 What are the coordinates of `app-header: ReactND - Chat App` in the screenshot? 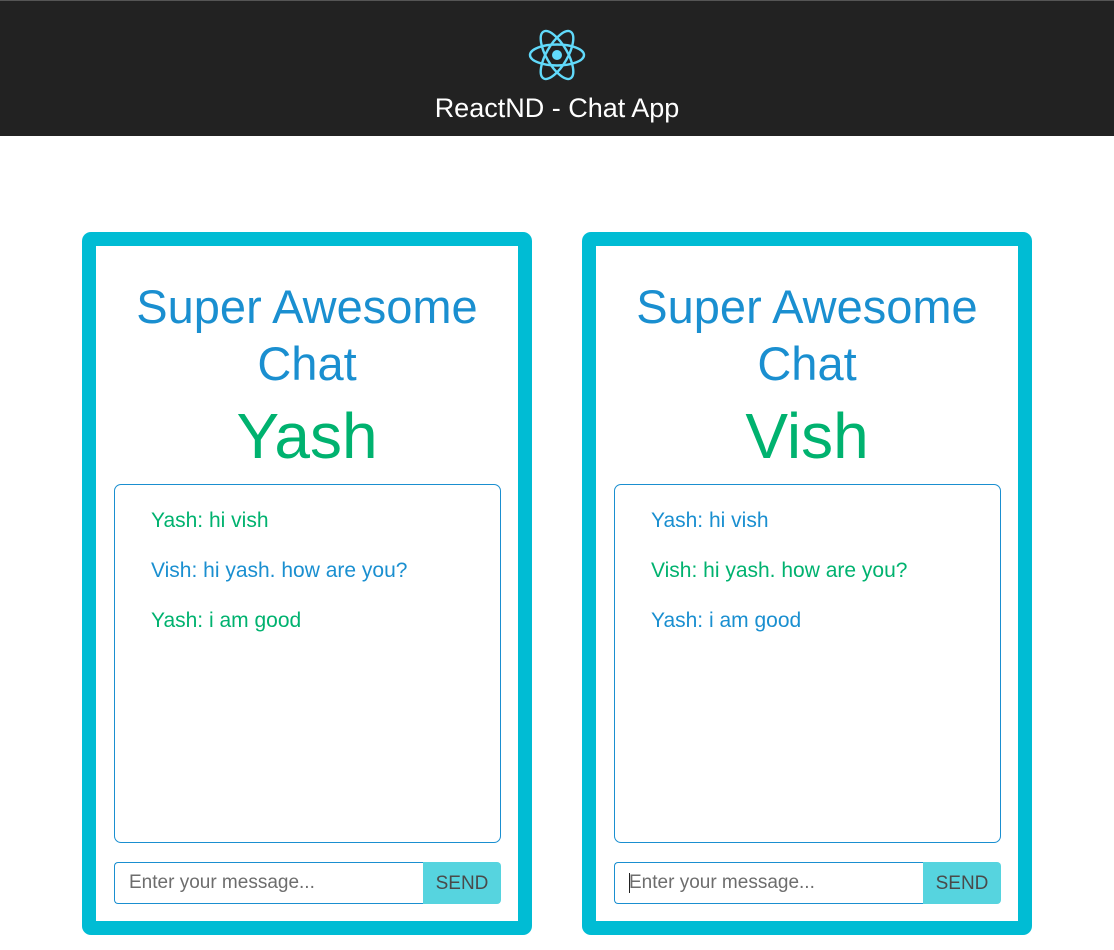 It's located at (557, 68).